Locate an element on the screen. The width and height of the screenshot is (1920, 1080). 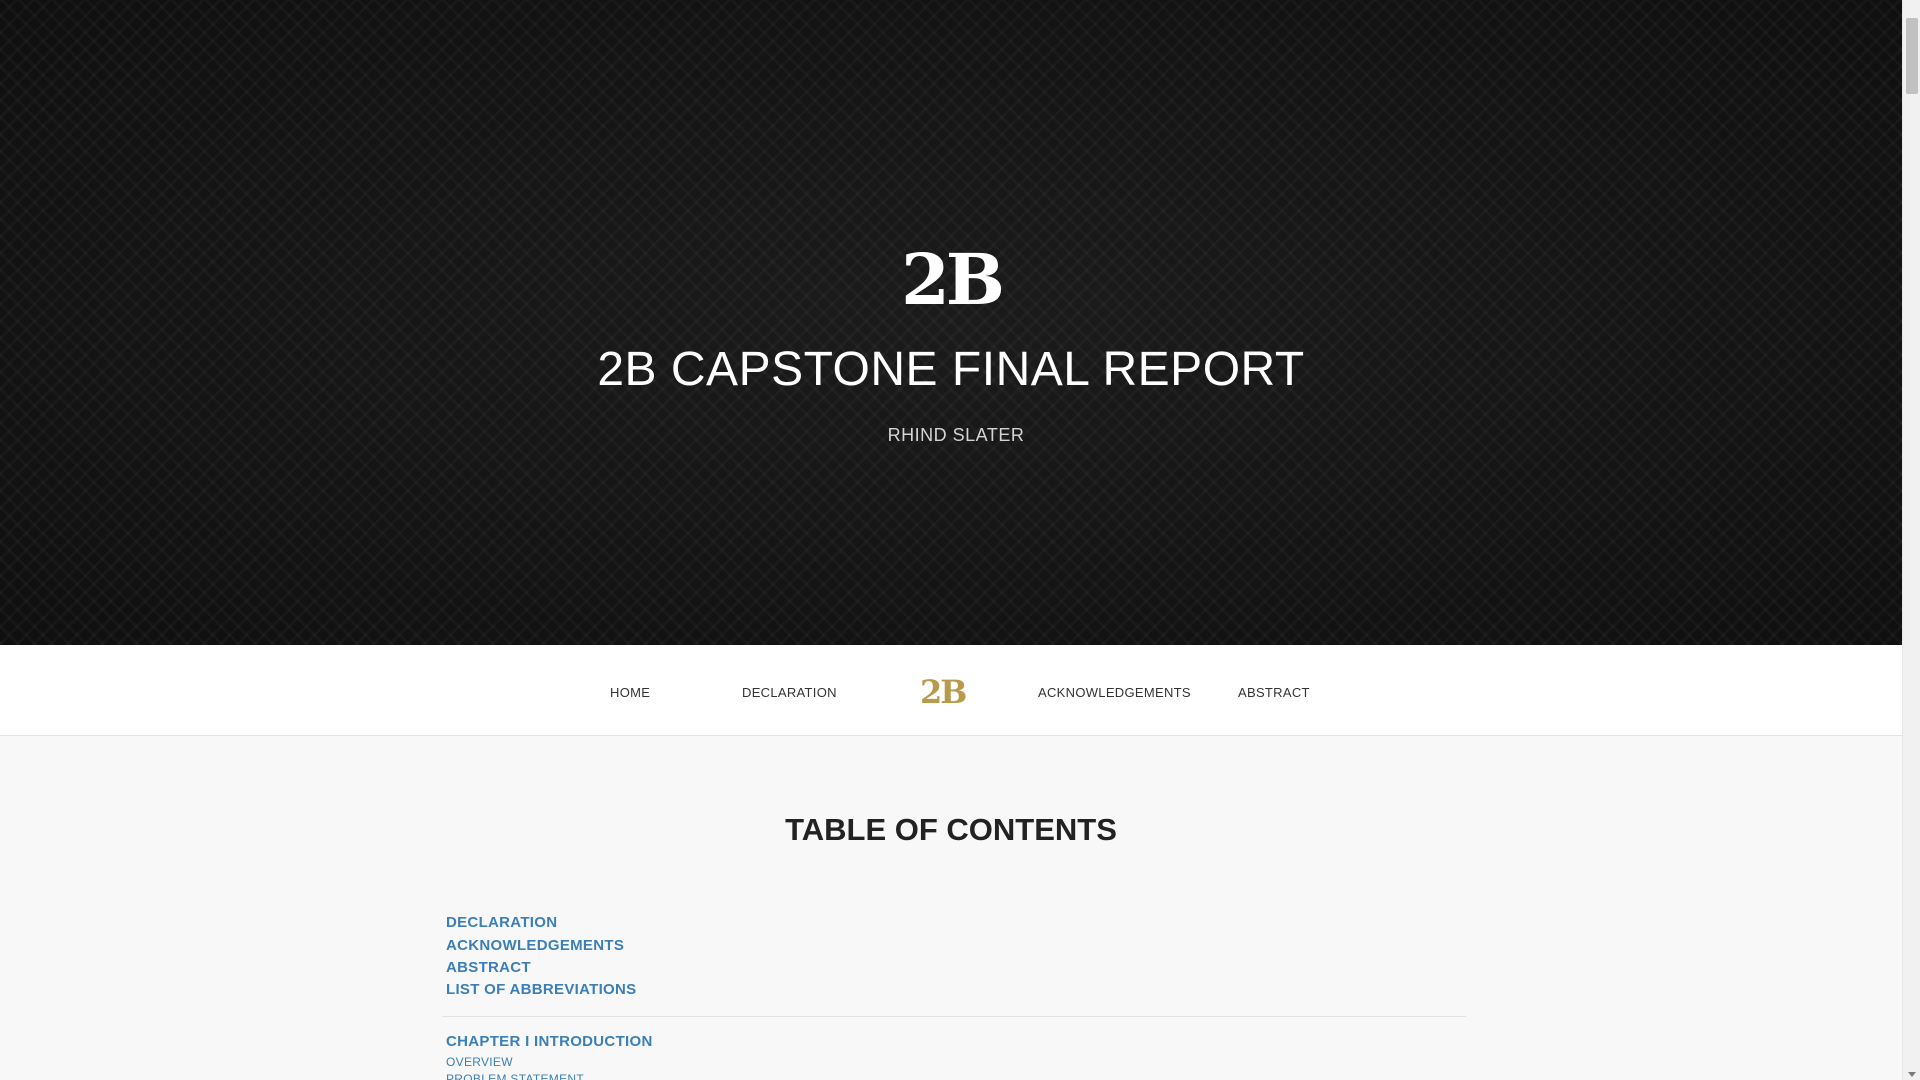
scroll-down-arrow-icon is located at coordinates (1912, 1074).